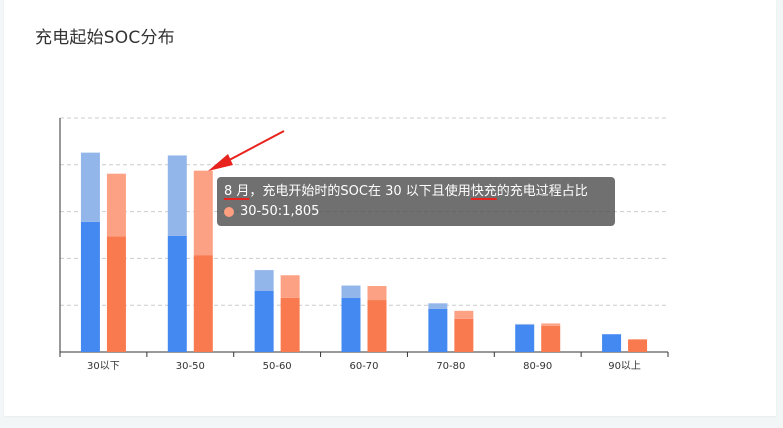  I want to click on x-tick-label: 30-50, so click(190, 366).